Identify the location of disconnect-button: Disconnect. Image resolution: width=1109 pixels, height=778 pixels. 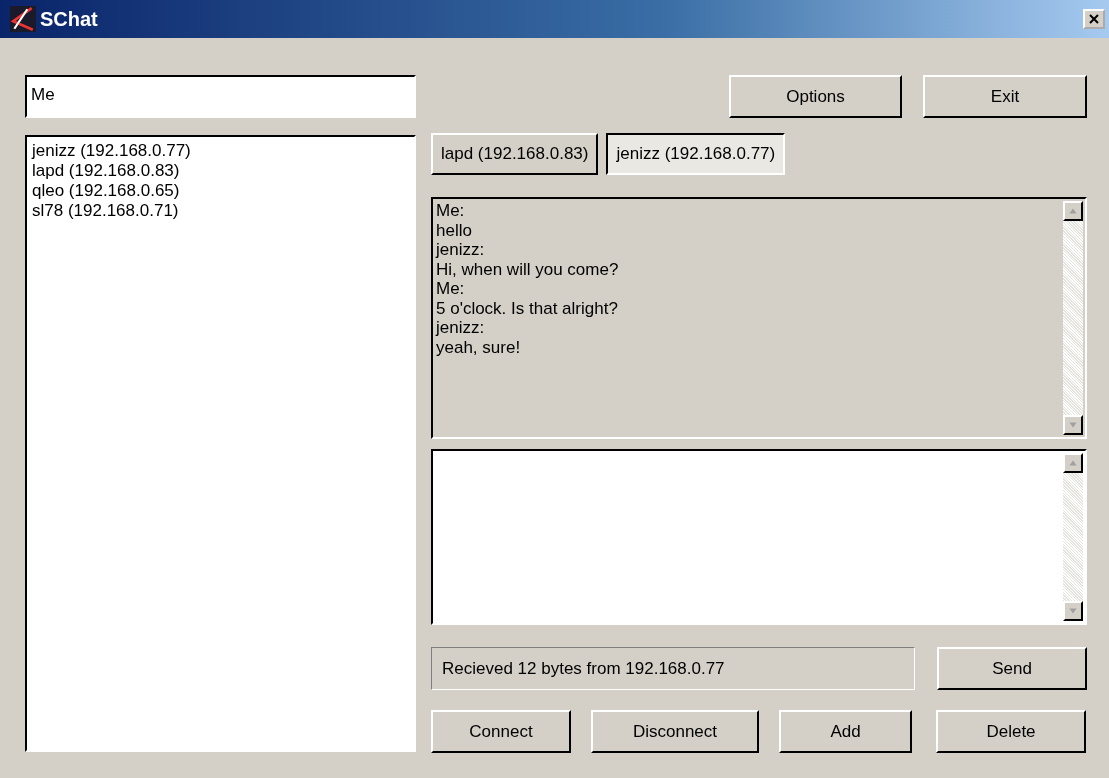
(675, 731).